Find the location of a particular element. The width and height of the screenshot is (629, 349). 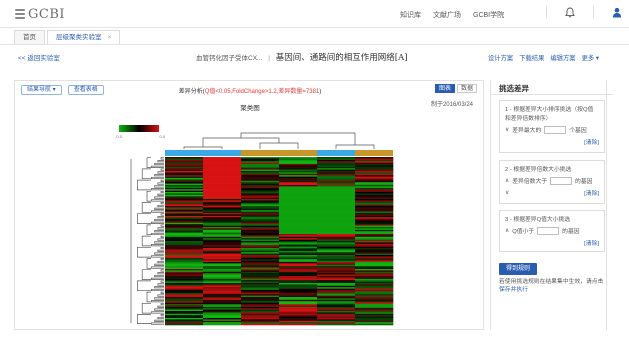

nav-item-academy: GCBI学院 is located at coordinates (488, 15).